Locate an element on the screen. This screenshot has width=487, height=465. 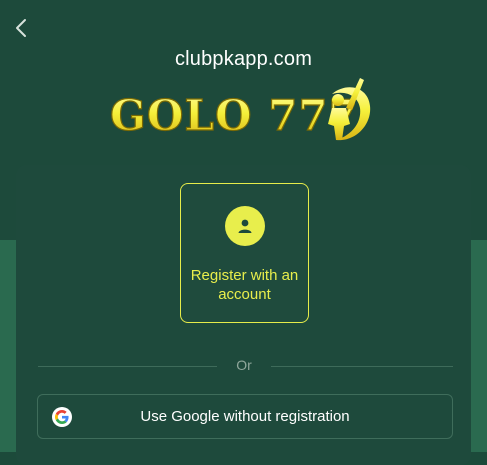
register-button: Register with an account is located at coordinates (244, 253).